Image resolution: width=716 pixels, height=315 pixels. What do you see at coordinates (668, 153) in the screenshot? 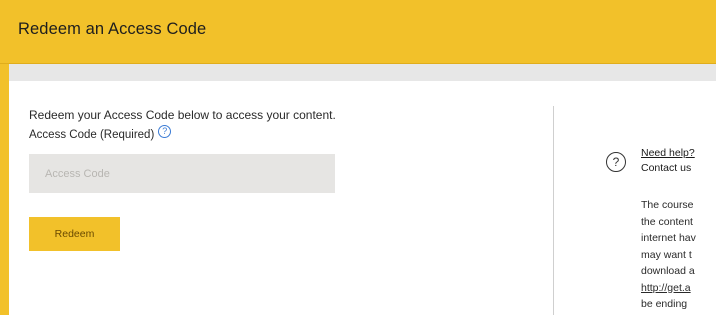
I see `need-help-link: Need help?` at bounding box center [668, 153].